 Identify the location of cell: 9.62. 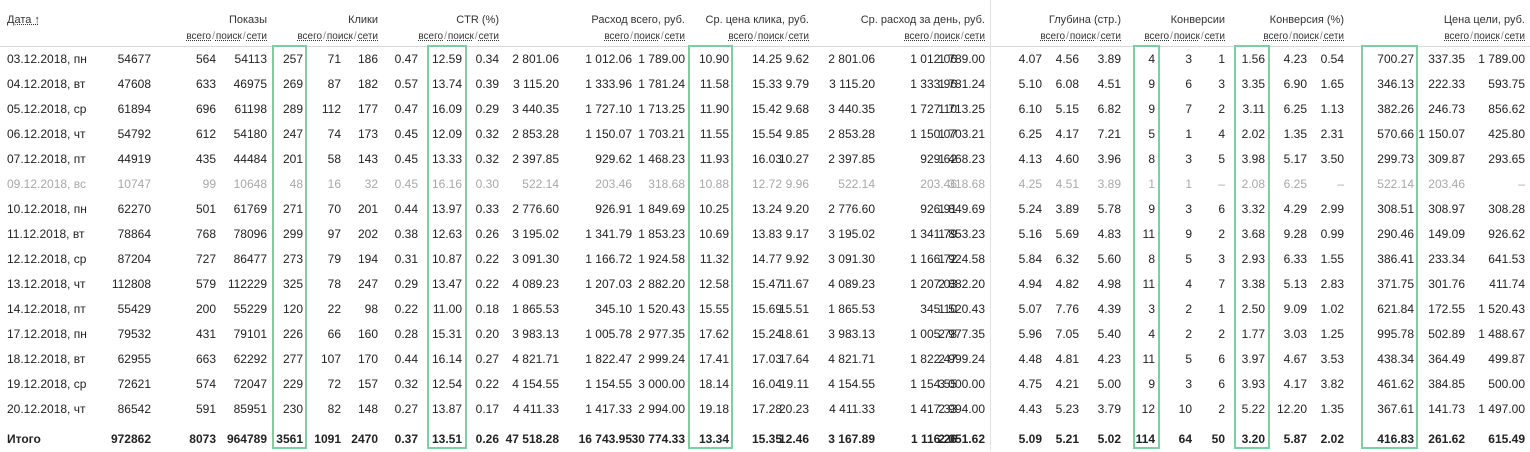
(797, 59).